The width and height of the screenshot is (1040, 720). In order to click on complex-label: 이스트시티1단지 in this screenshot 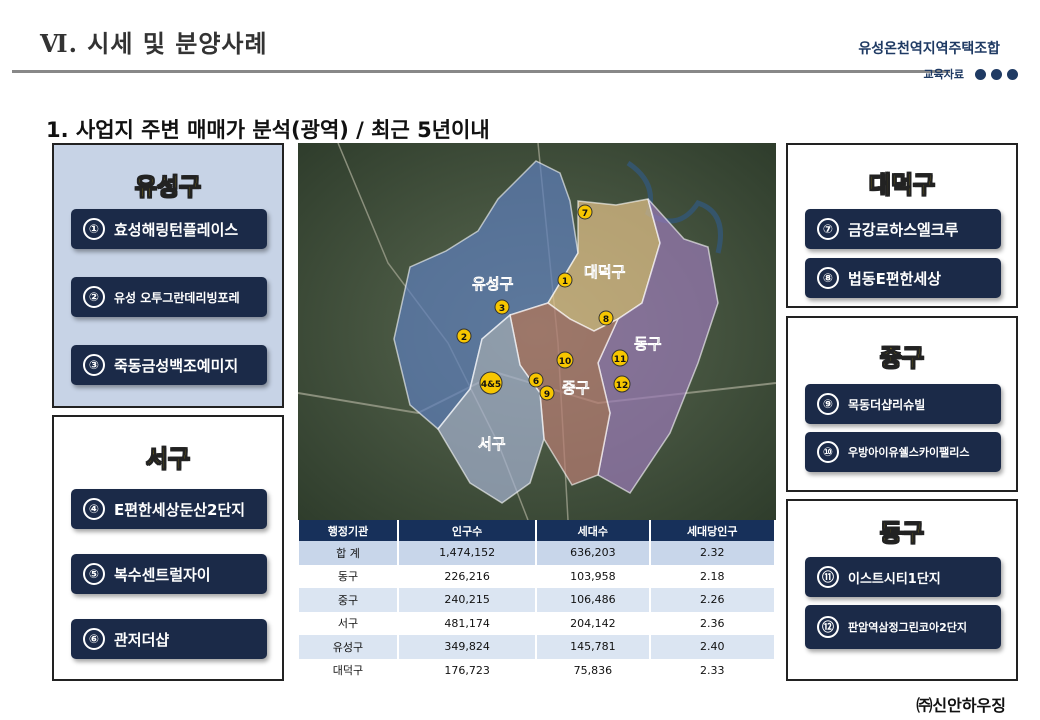, I will do `click(894, 579)`.